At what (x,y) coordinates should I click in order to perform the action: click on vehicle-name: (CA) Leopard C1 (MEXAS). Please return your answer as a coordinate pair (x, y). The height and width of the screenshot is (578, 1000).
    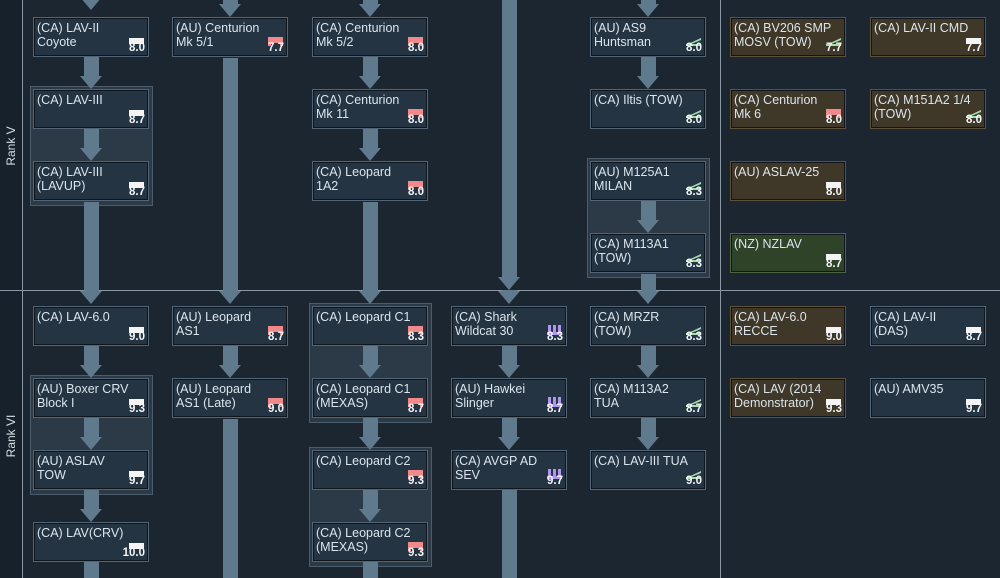
    Looking at the image, I should click on (363, 396).